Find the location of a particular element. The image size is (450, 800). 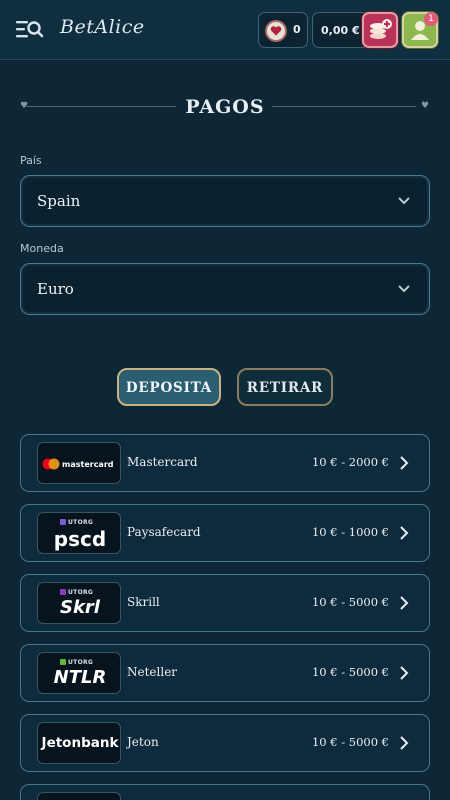

method-limits: 10 € - 1000 € is located at coordinates (350, 532).